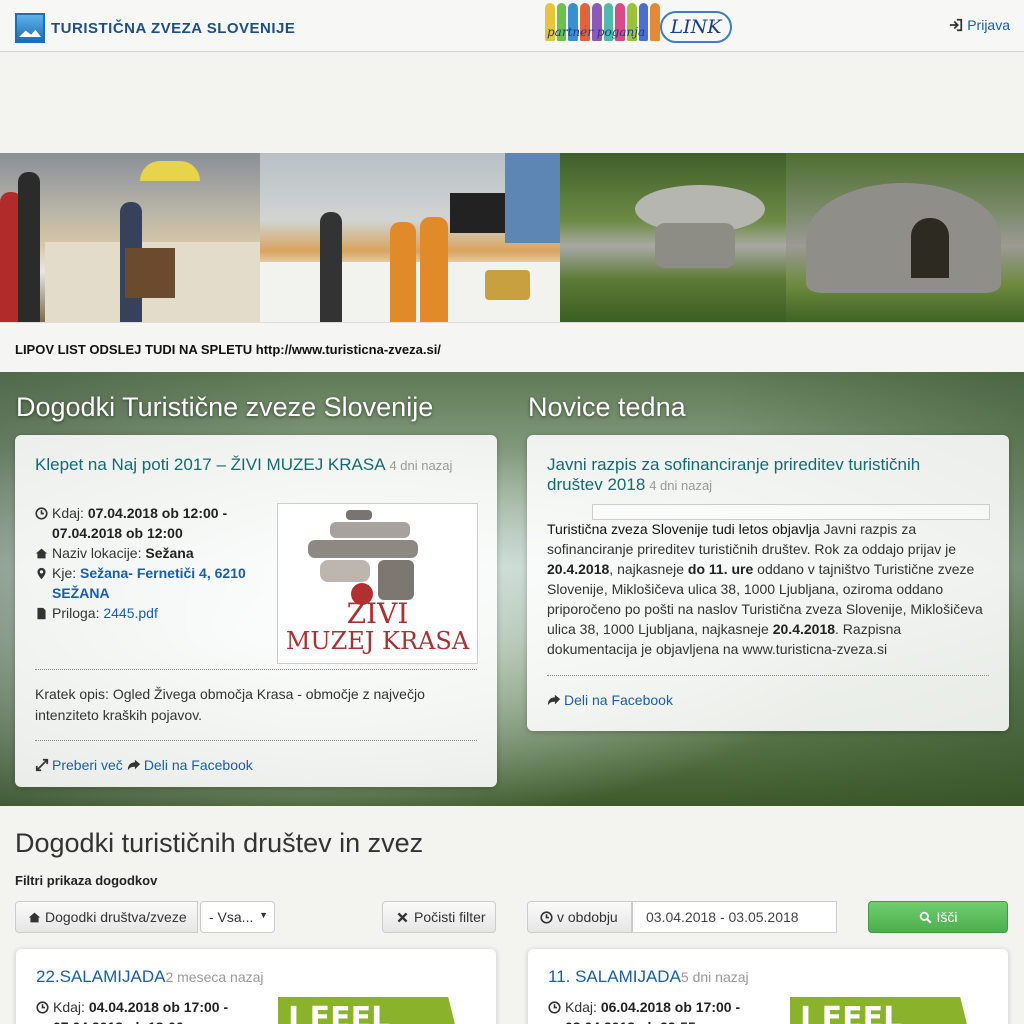 The image size is (1024, 1024). Describe the element at coordinates (130, 237) in the screenshot. I see `banner-photo-fair-stand` at that location.